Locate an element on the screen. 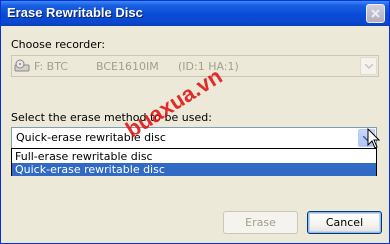  close-icon is located at coordinates (375, 13).